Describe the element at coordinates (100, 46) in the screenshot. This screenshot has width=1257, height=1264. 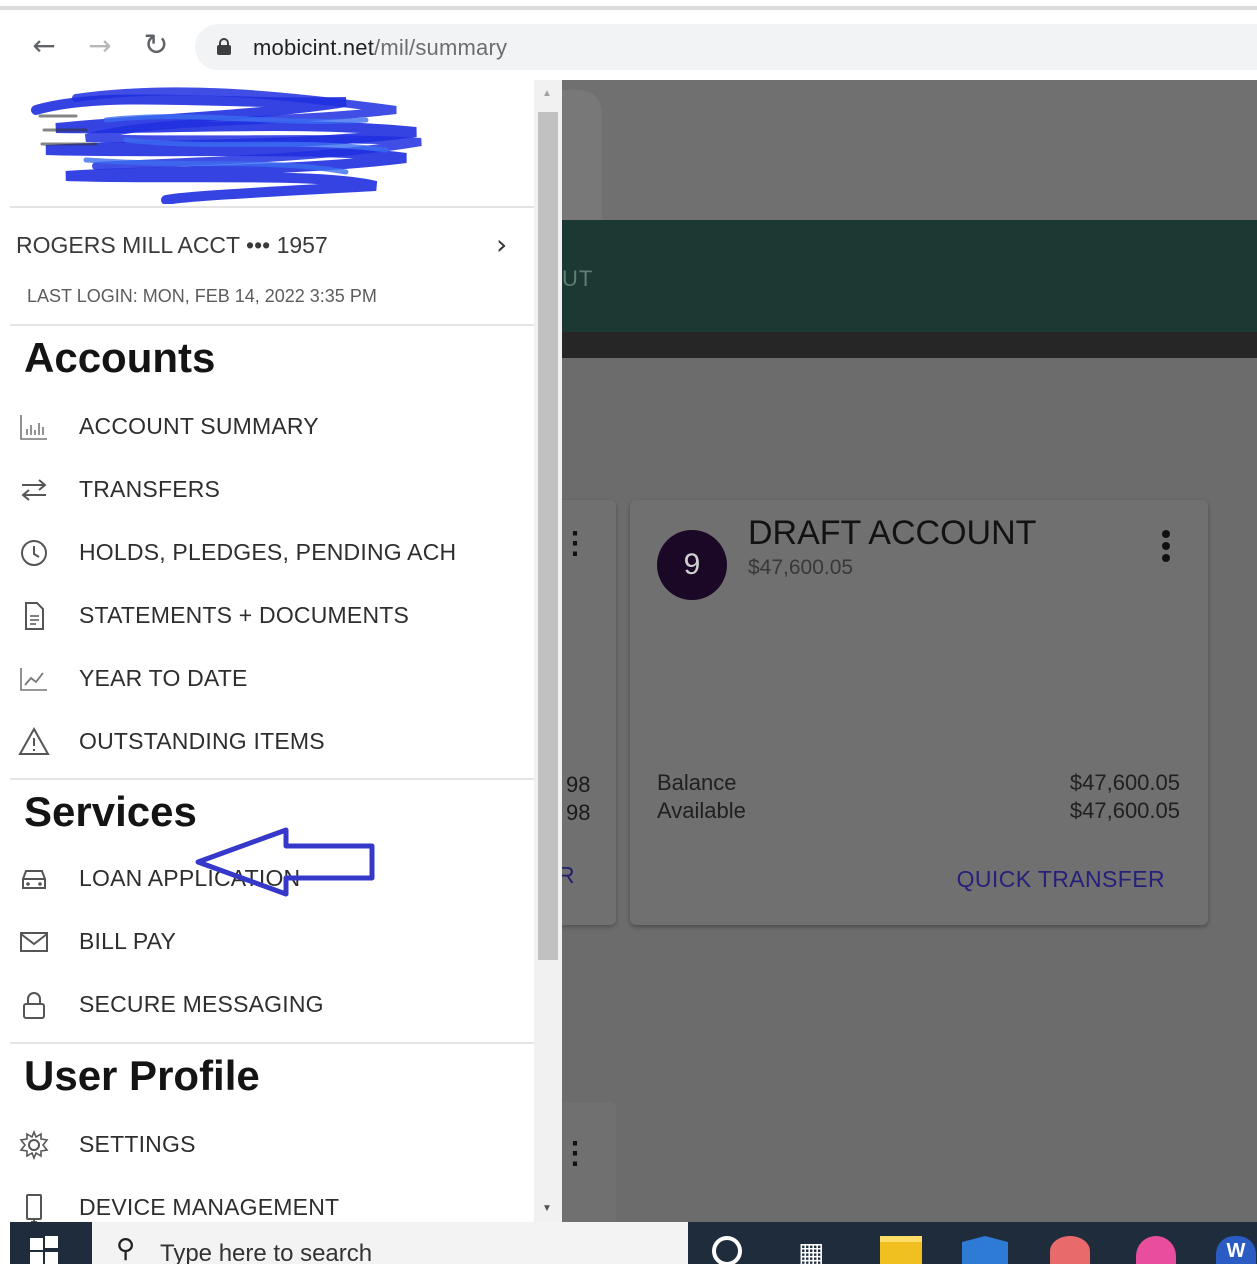
I see `arrow-right-icon: →` at that location.